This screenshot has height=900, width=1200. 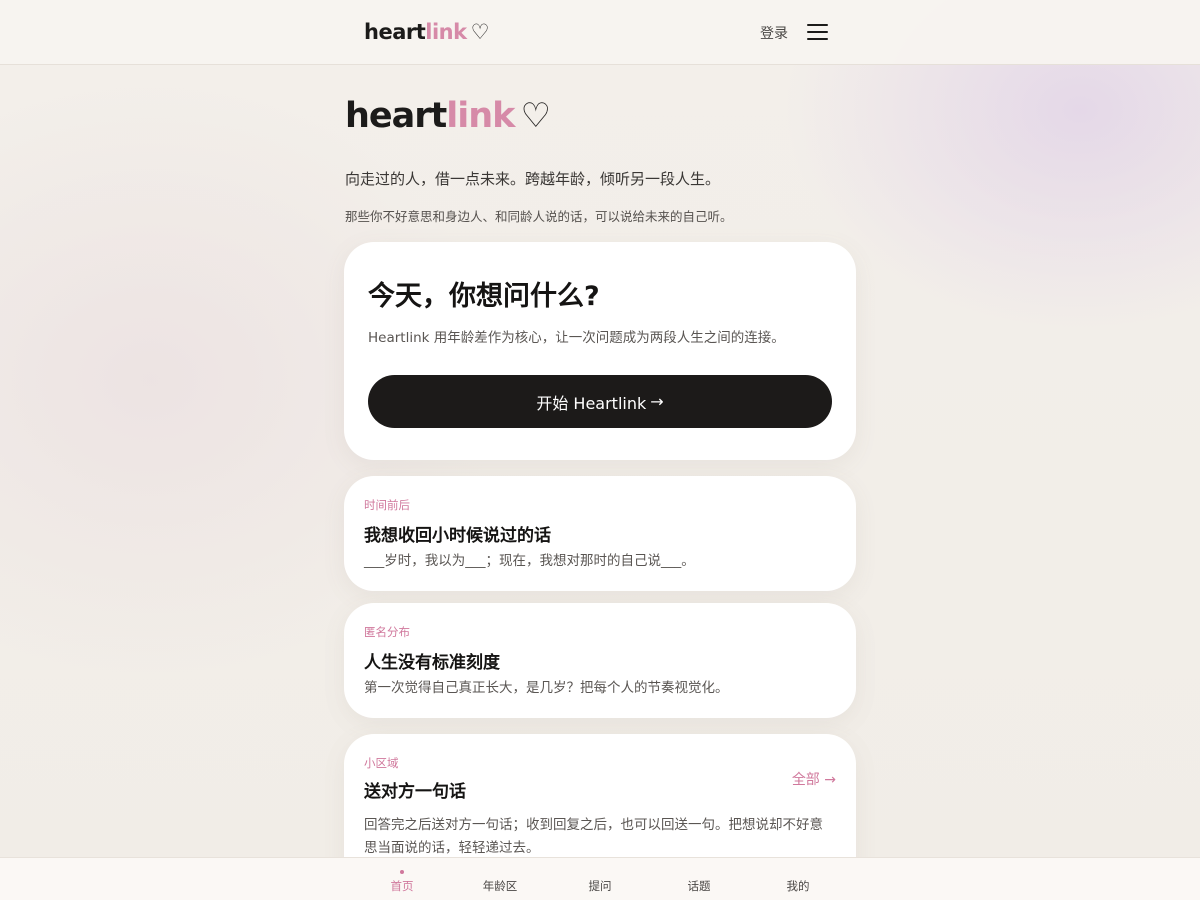 What do you see at coordinates (774, 33) in the screenshot?
I see `login-link: 登录` at bounding box center [774, 33].